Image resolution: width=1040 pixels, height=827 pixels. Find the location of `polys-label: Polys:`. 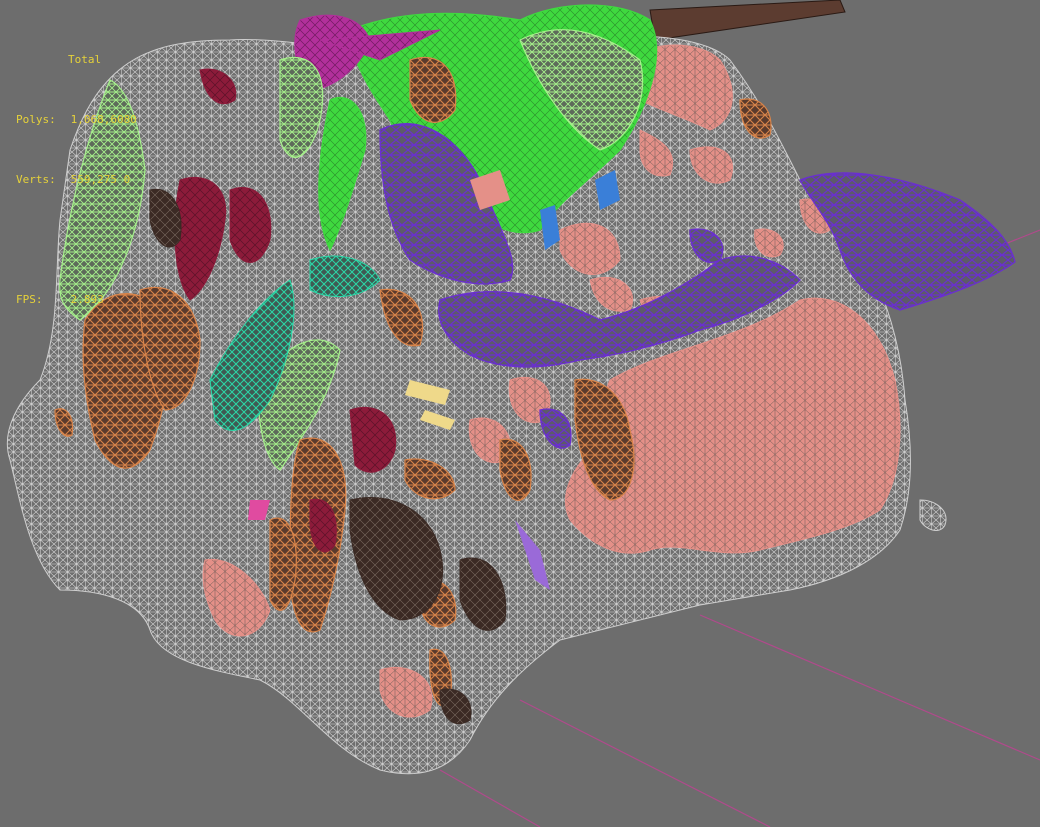

polys-label: Polys: is located at coordinates (36, 119).